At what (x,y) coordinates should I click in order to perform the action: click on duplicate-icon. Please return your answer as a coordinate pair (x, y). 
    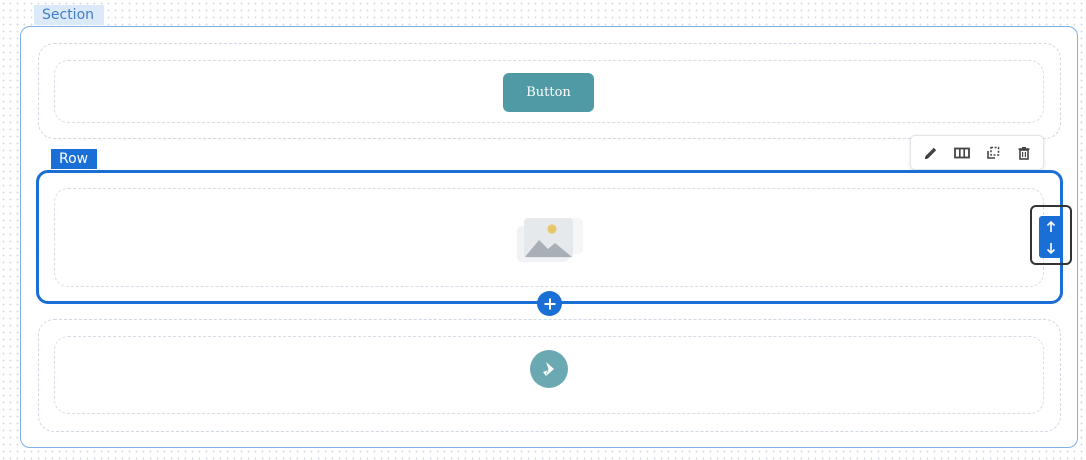
    Looking at the image, I should click on (992, 152).